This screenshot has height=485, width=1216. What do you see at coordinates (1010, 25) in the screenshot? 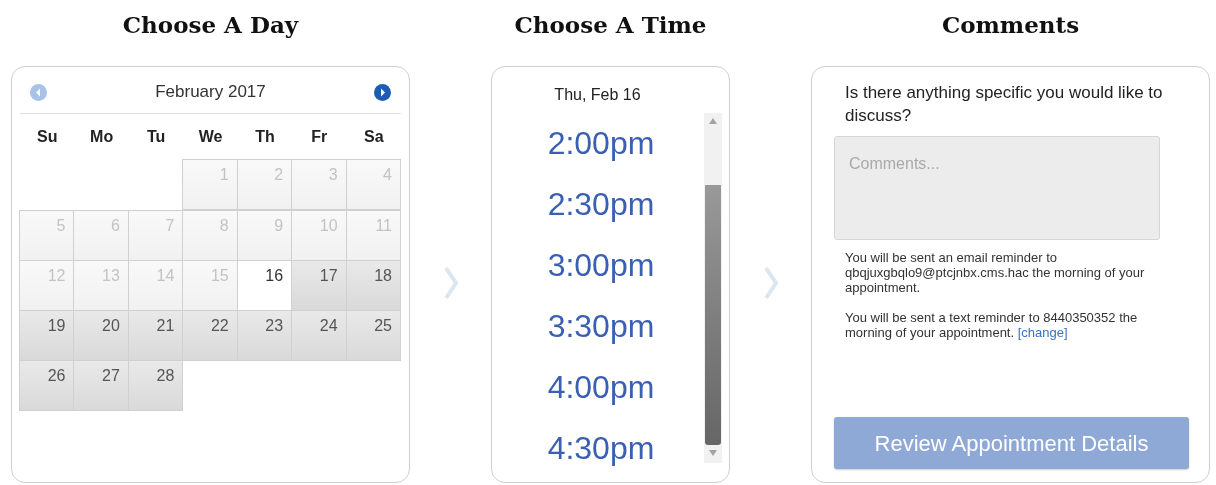
I see `section-heading: Comments` at bounding box center [1010, 25].